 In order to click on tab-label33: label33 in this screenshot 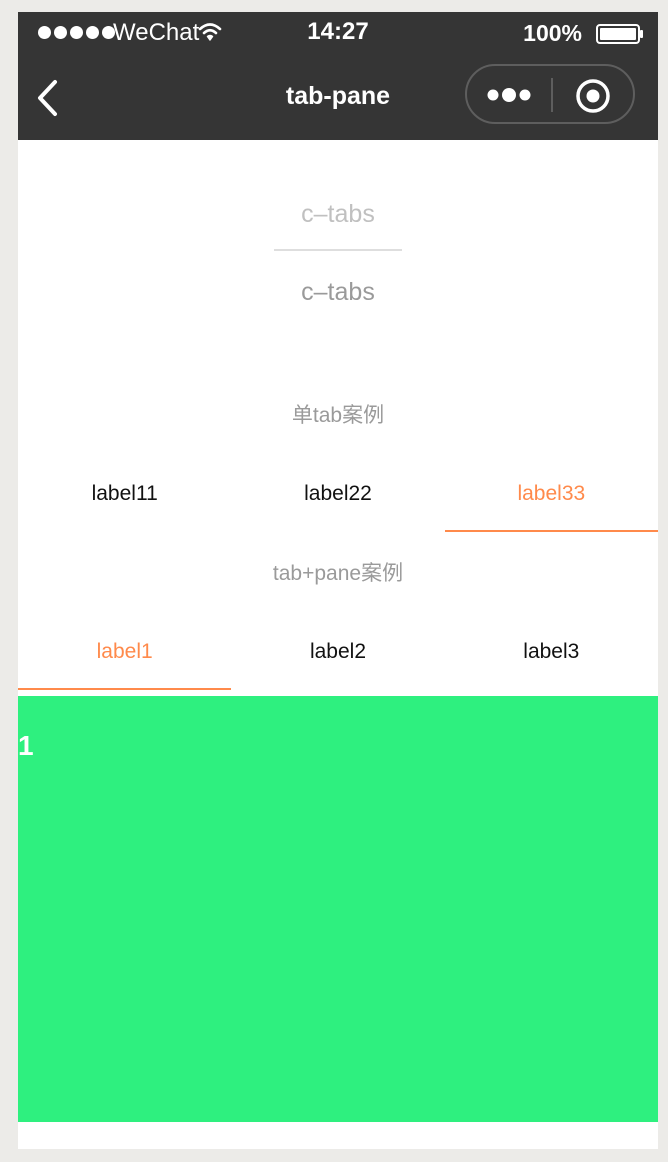, I will do `click(551, 494)`.